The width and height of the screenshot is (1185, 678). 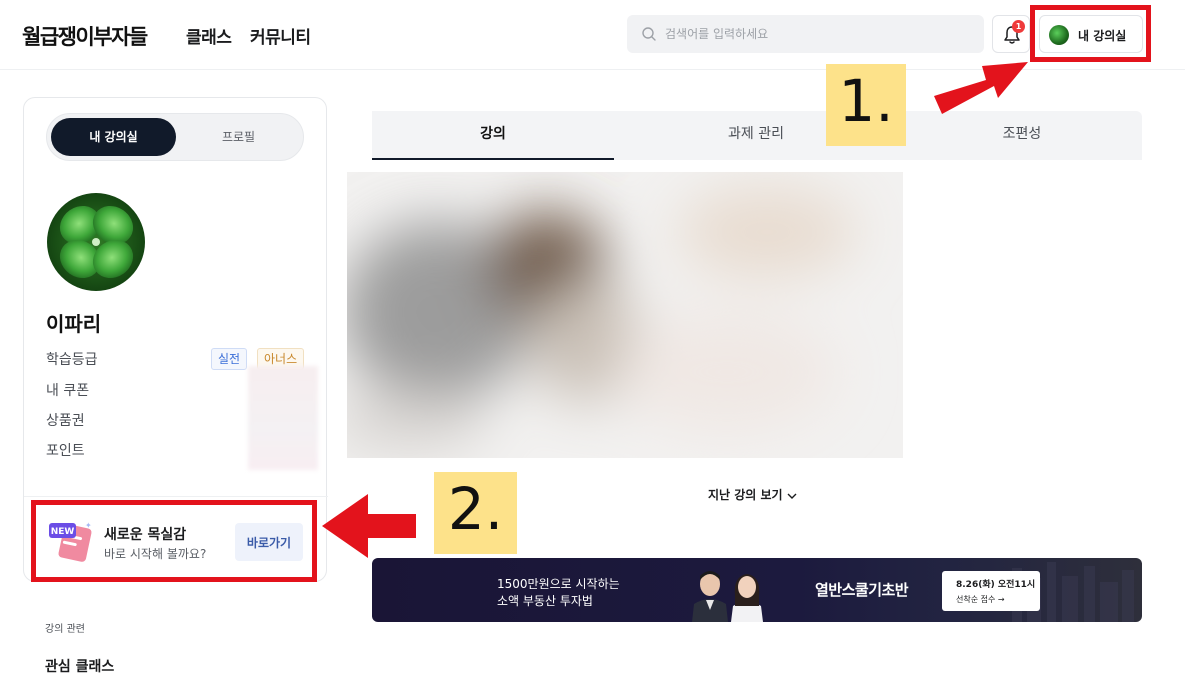 I want to click on divider, so click(x=176, y=496).